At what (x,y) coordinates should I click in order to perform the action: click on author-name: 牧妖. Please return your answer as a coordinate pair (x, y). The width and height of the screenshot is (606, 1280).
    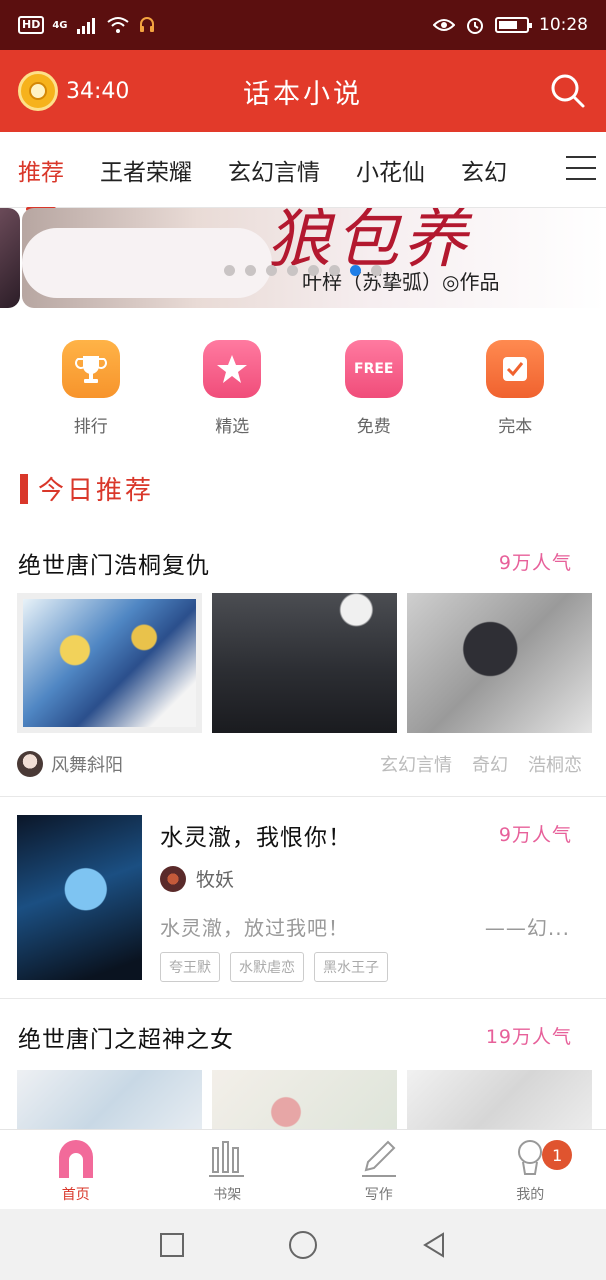
    Looking at the image, I should click on (215, 878).